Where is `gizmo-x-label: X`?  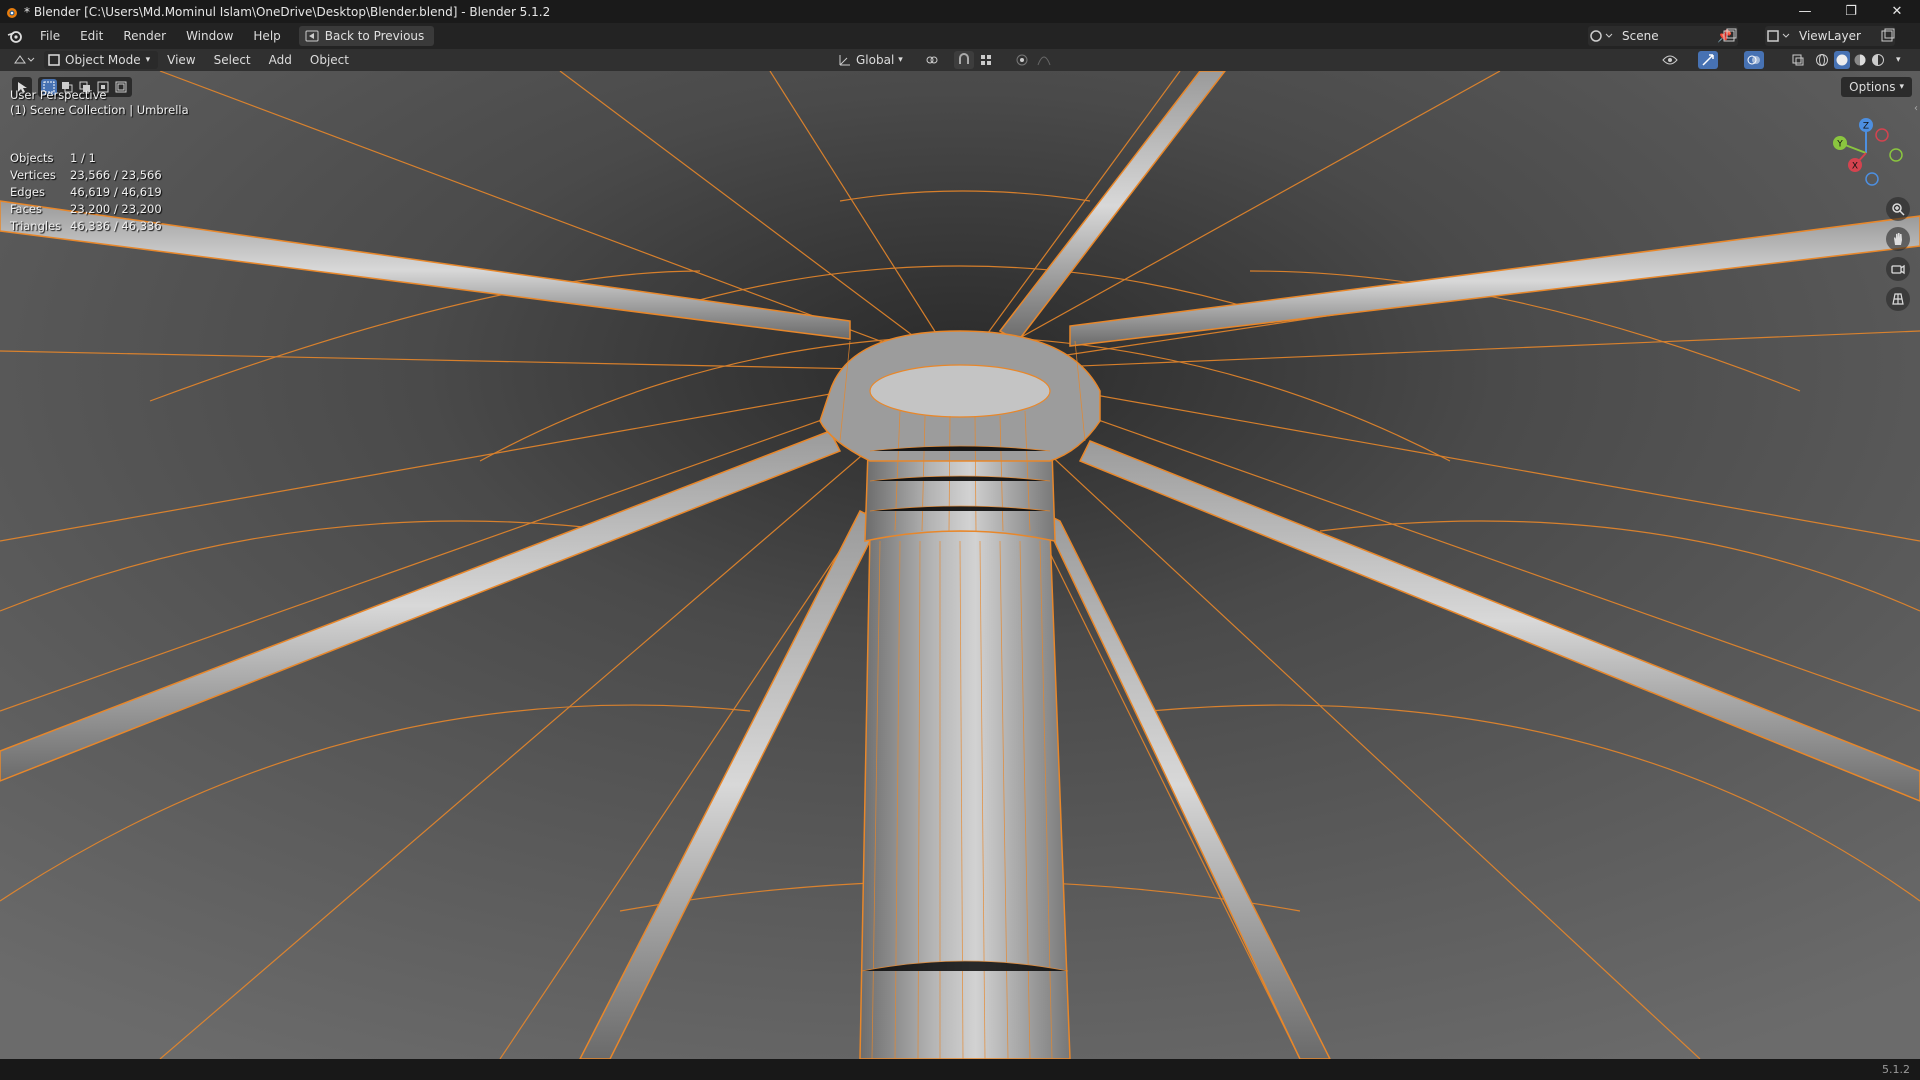
gizmo-x-label: X is located at coordinates (1855, 167).